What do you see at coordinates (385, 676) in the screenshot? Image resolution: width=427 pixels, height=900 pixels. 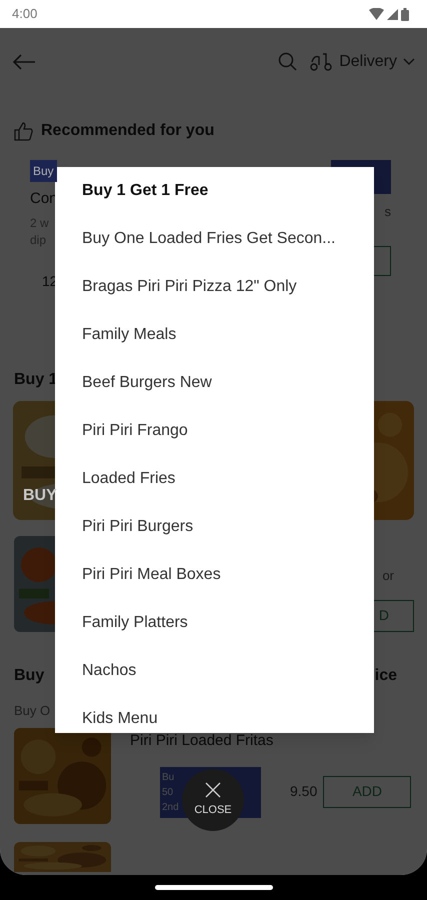 I see `section-title: ice` at bounding box center [385, 676].